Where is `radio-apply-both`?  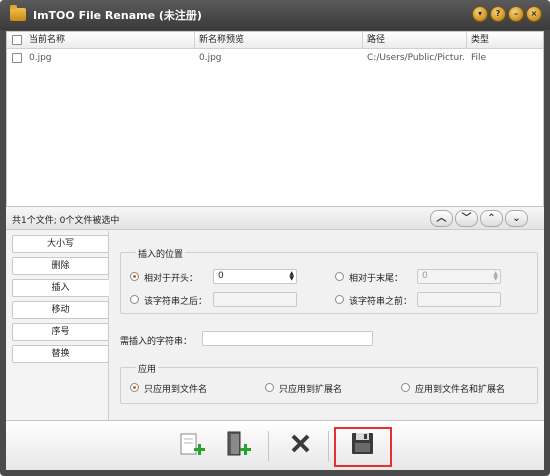 radio-apply-both is located at coordinates (405, 387).